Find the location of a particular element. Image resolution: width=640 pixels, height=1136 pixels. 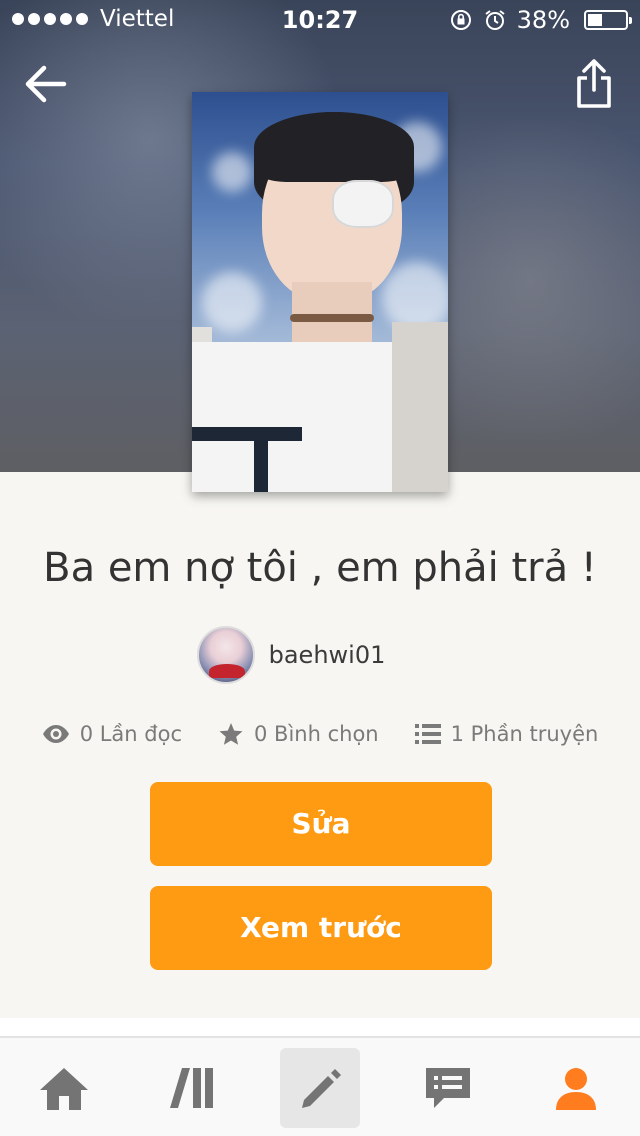

tab-library is located at coordinates (192, 1088).